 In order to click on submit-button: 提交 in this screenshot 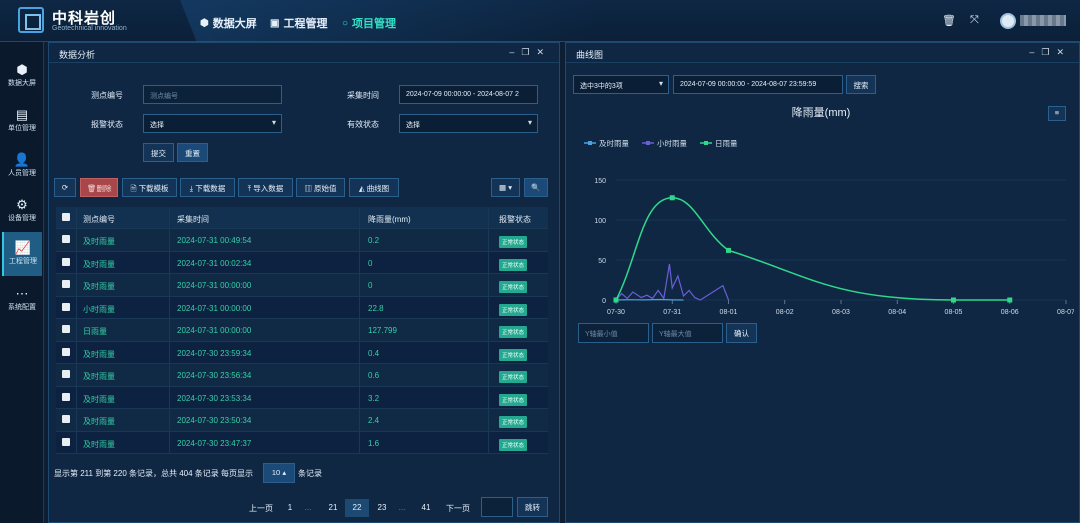, I will do `click(158, 152)`.